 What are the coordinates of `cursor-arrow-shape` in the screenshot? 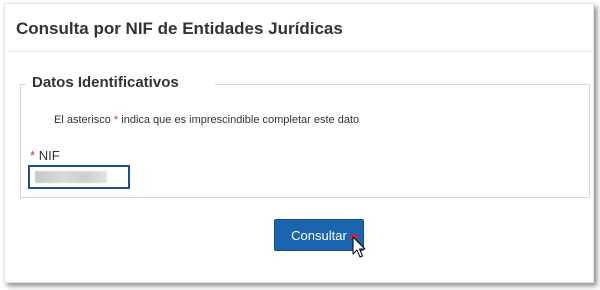 It's located at (359, 247).